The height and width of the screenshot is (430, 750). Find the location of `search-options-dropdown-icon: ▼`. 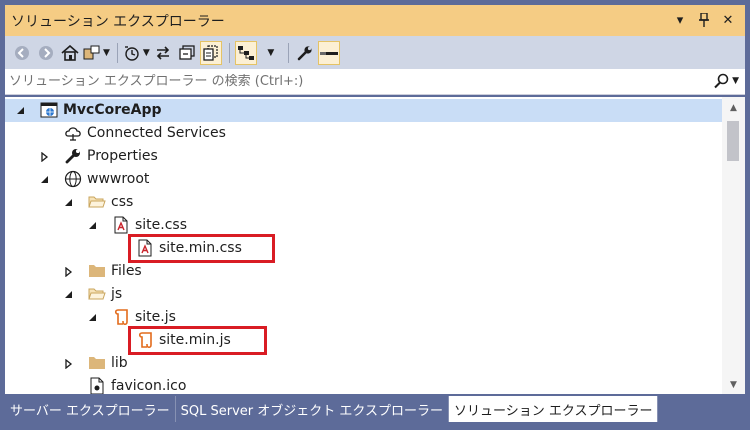

search-options-dropdown-icon: ▼ is located at coordinates (735, 81).